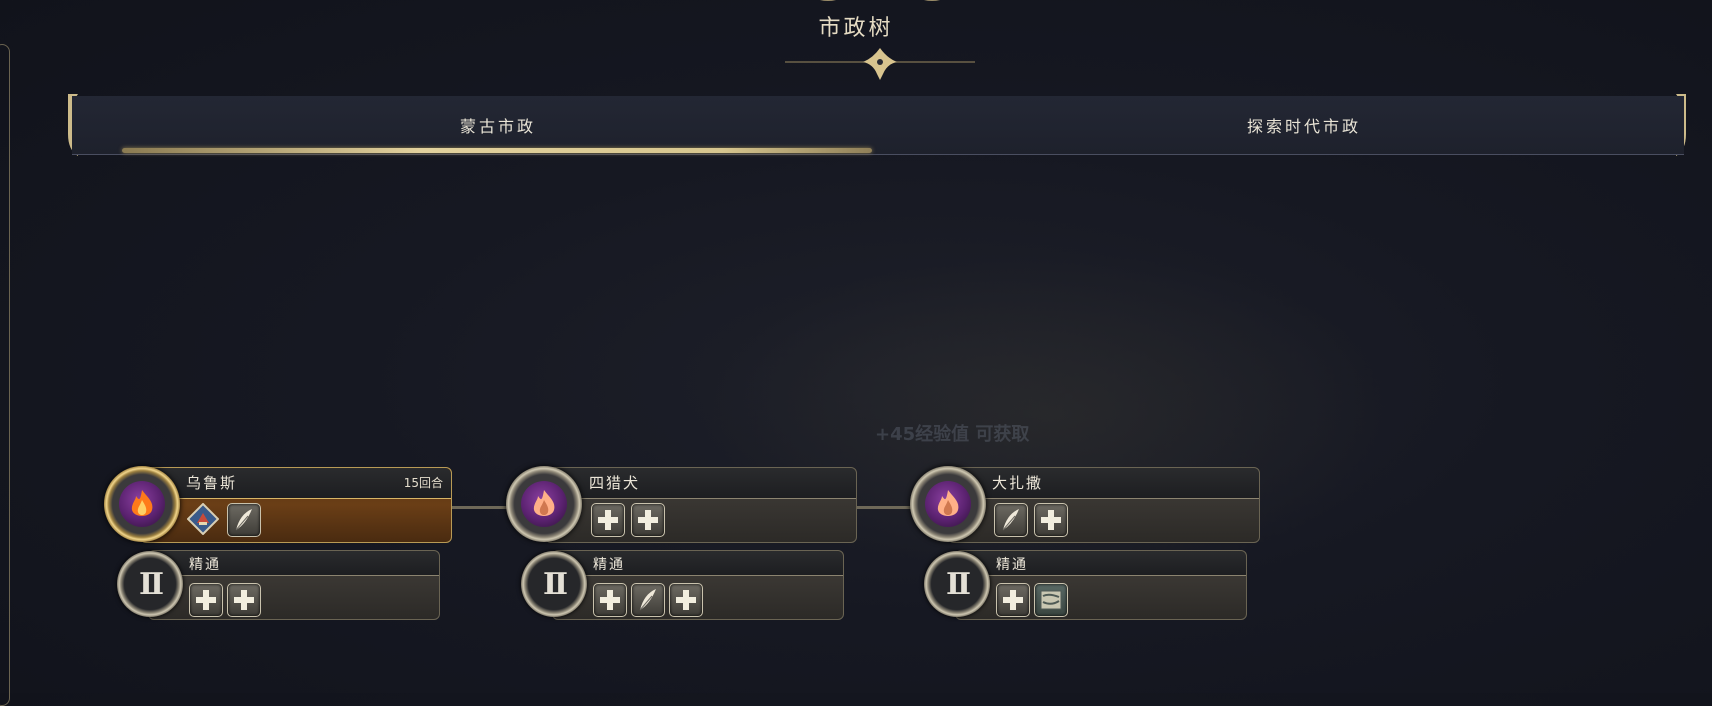 This screenshot has height=706, width=1712. What do you see at coordinates (1104, 505) in the screenshot?
I see `civic-card: 大扎撒` at bounding box center [1104, 505].